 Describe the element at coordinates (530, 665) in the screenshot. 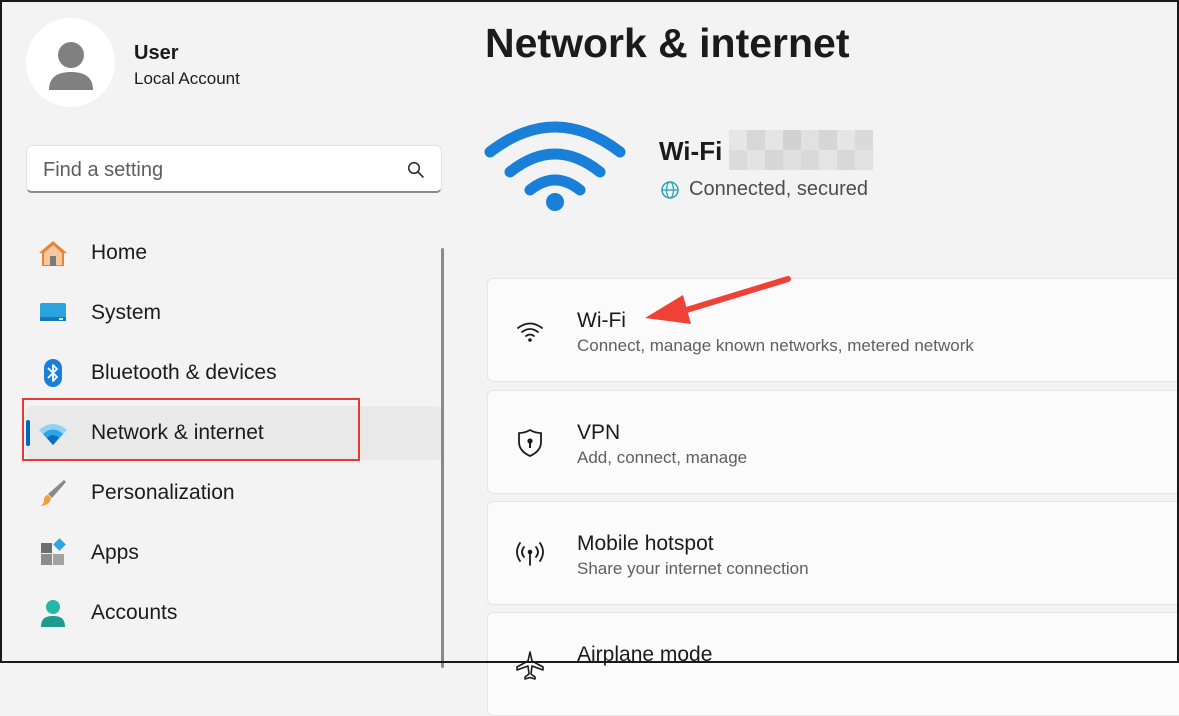

I see `airplane-icon` at that location.